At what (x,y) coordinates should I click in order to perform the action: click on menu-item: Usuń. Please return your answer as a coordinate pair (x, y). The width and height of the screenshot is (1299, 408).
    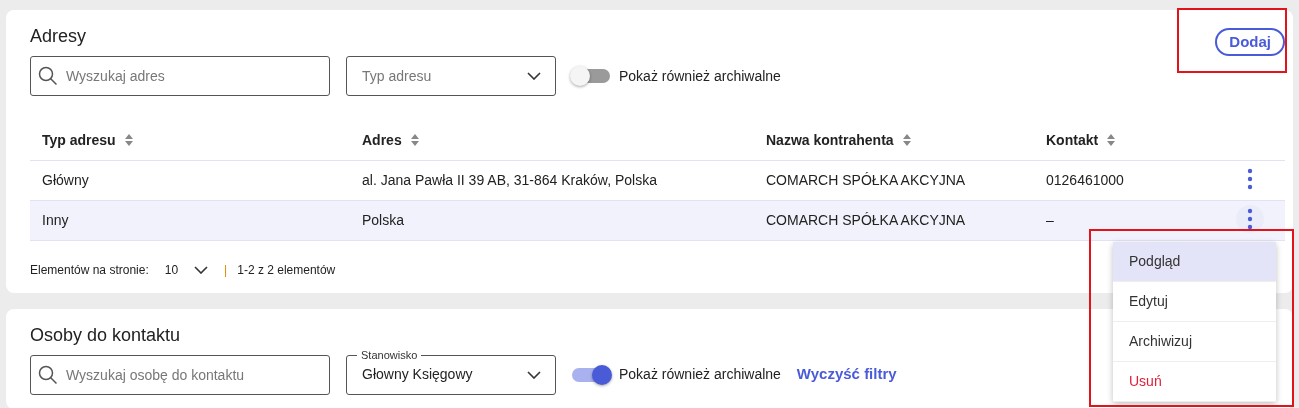
    Looking at the image, I should click on (1194, 382).